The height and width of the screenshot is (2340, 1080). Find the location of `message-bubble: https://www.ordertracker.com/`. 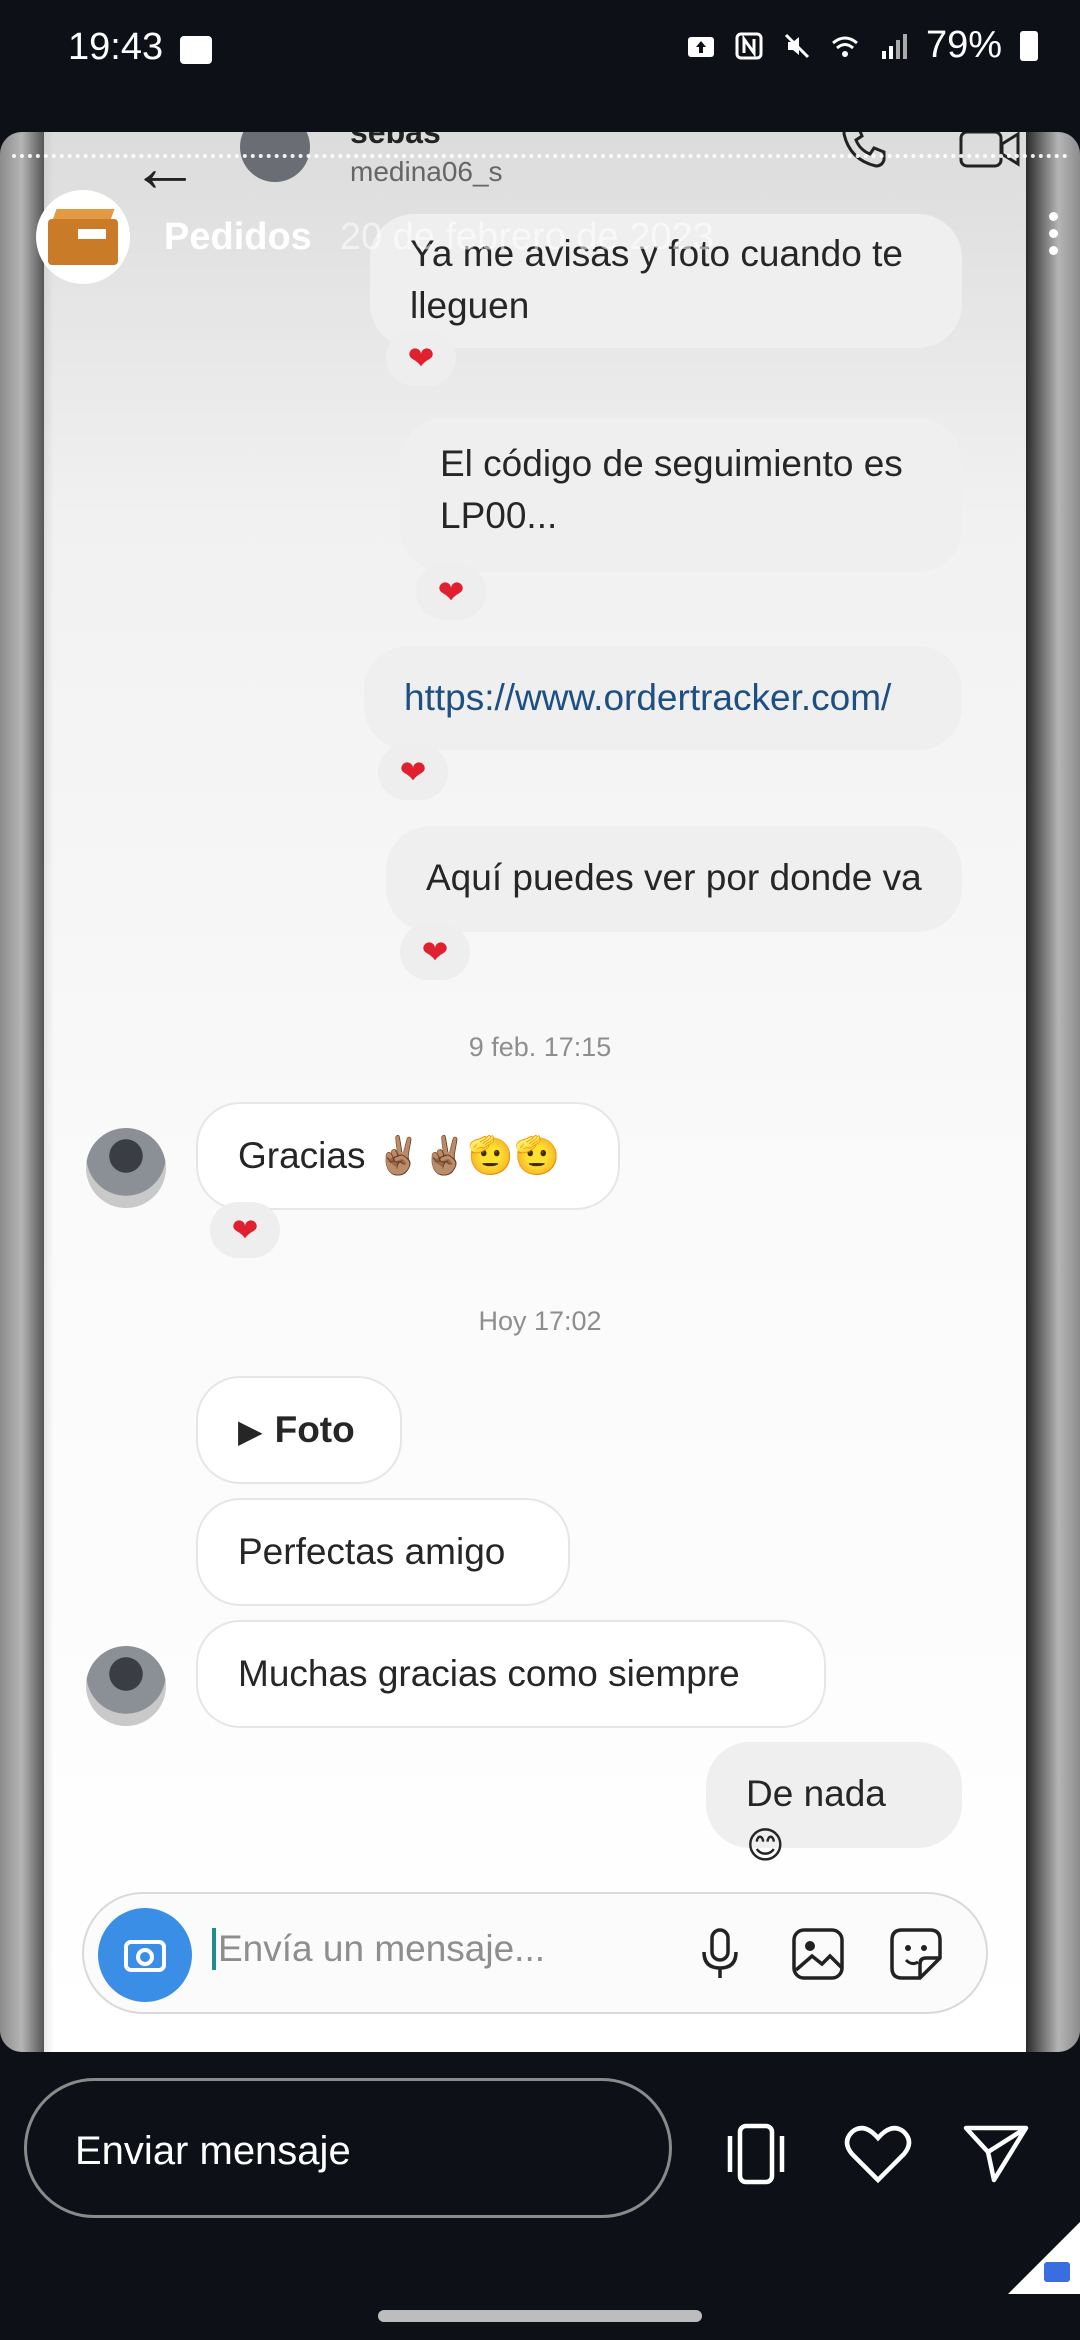

message-bubble: https://www.ordertracker.com/ is located at coordinates (663, 698).